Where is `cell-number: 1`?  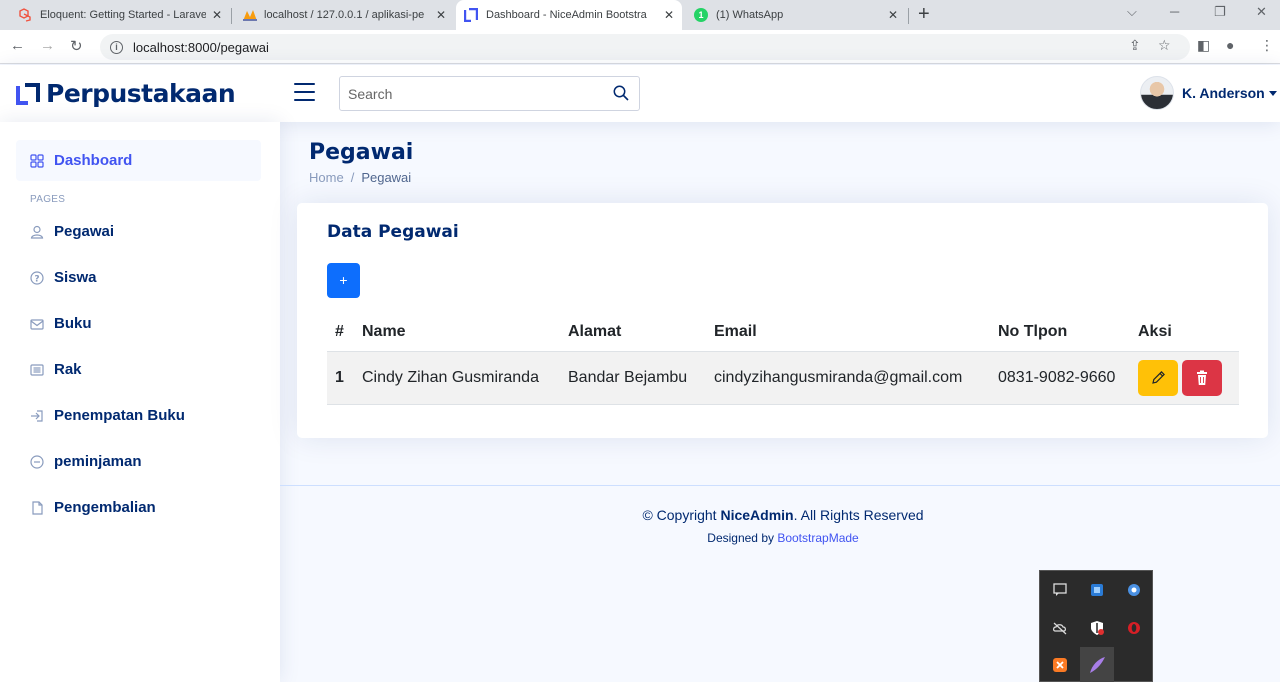 cell-number: 1 is located at coordinates (340, 378).